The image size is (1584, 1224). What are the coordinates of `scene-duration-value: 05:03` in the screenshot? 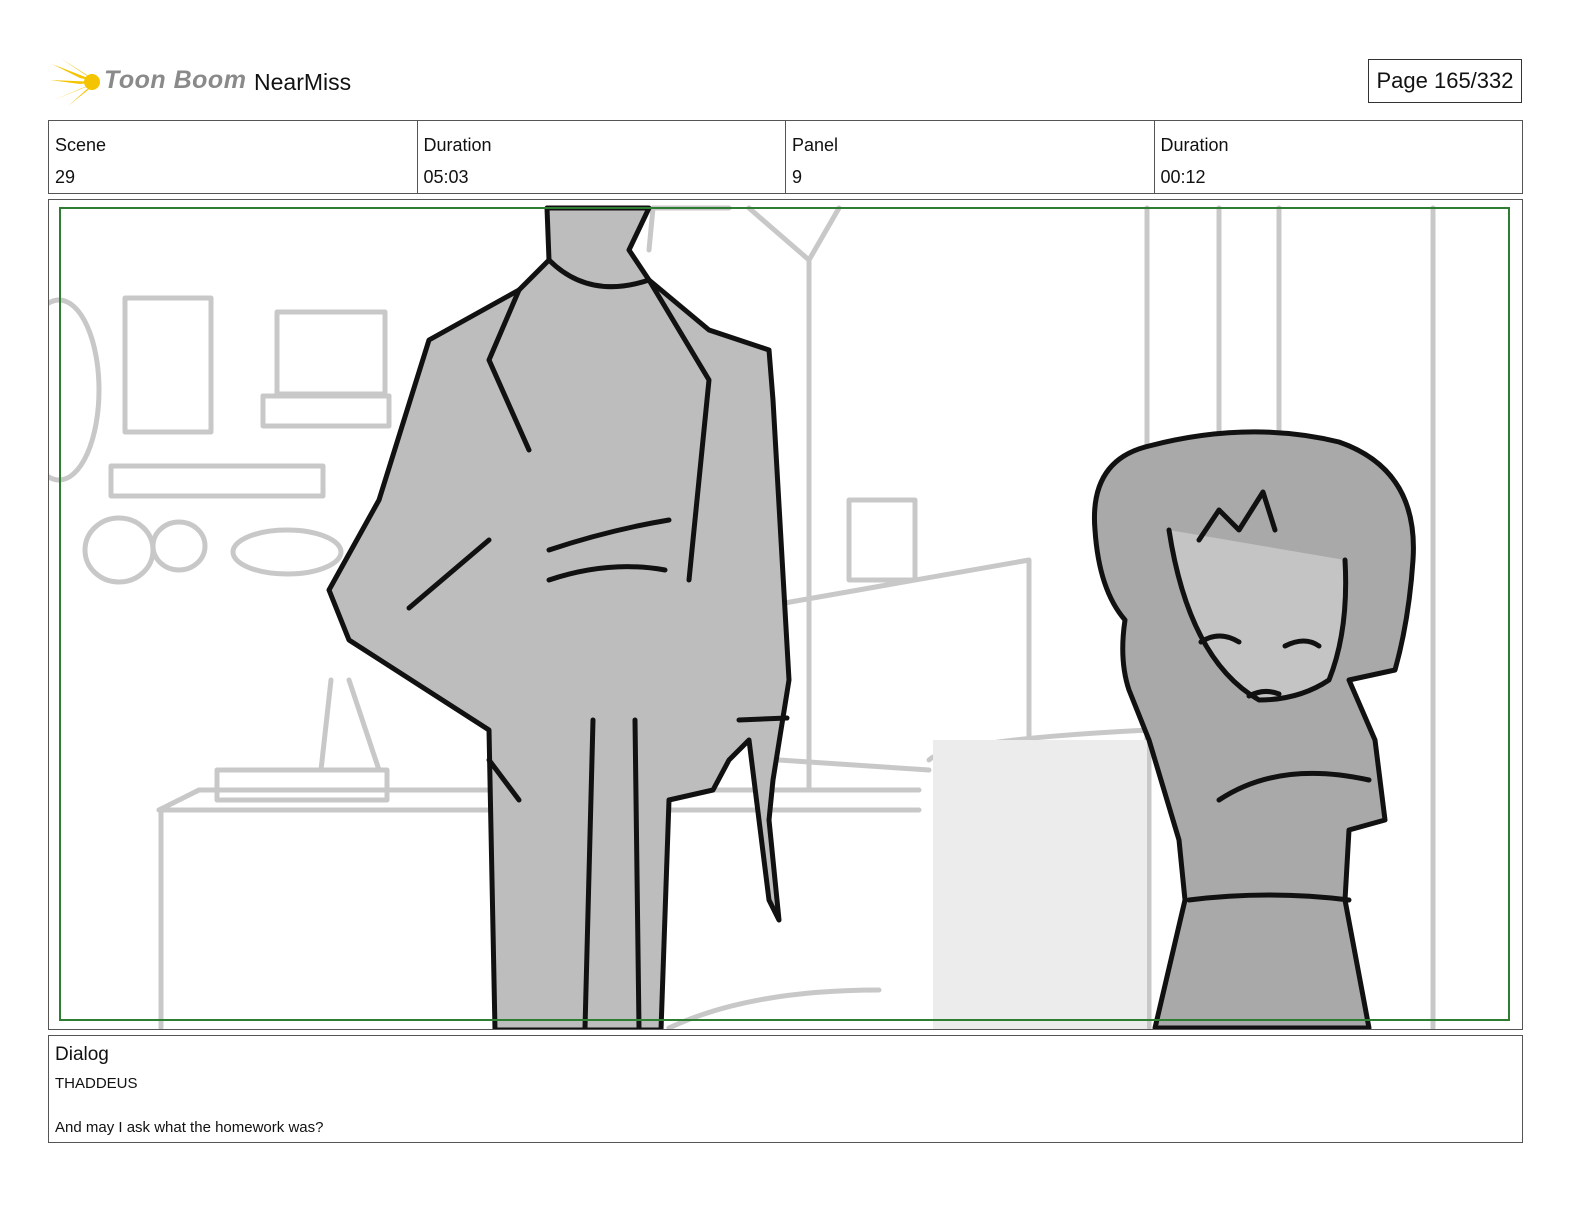 It's located at (446, 177).